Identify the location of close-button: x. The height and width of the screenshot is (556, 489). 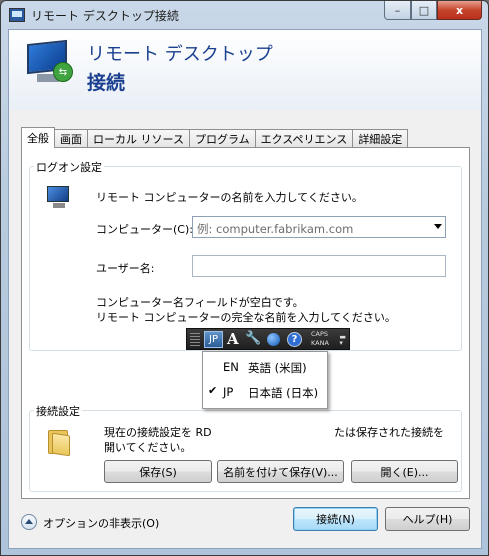
(459, 10).